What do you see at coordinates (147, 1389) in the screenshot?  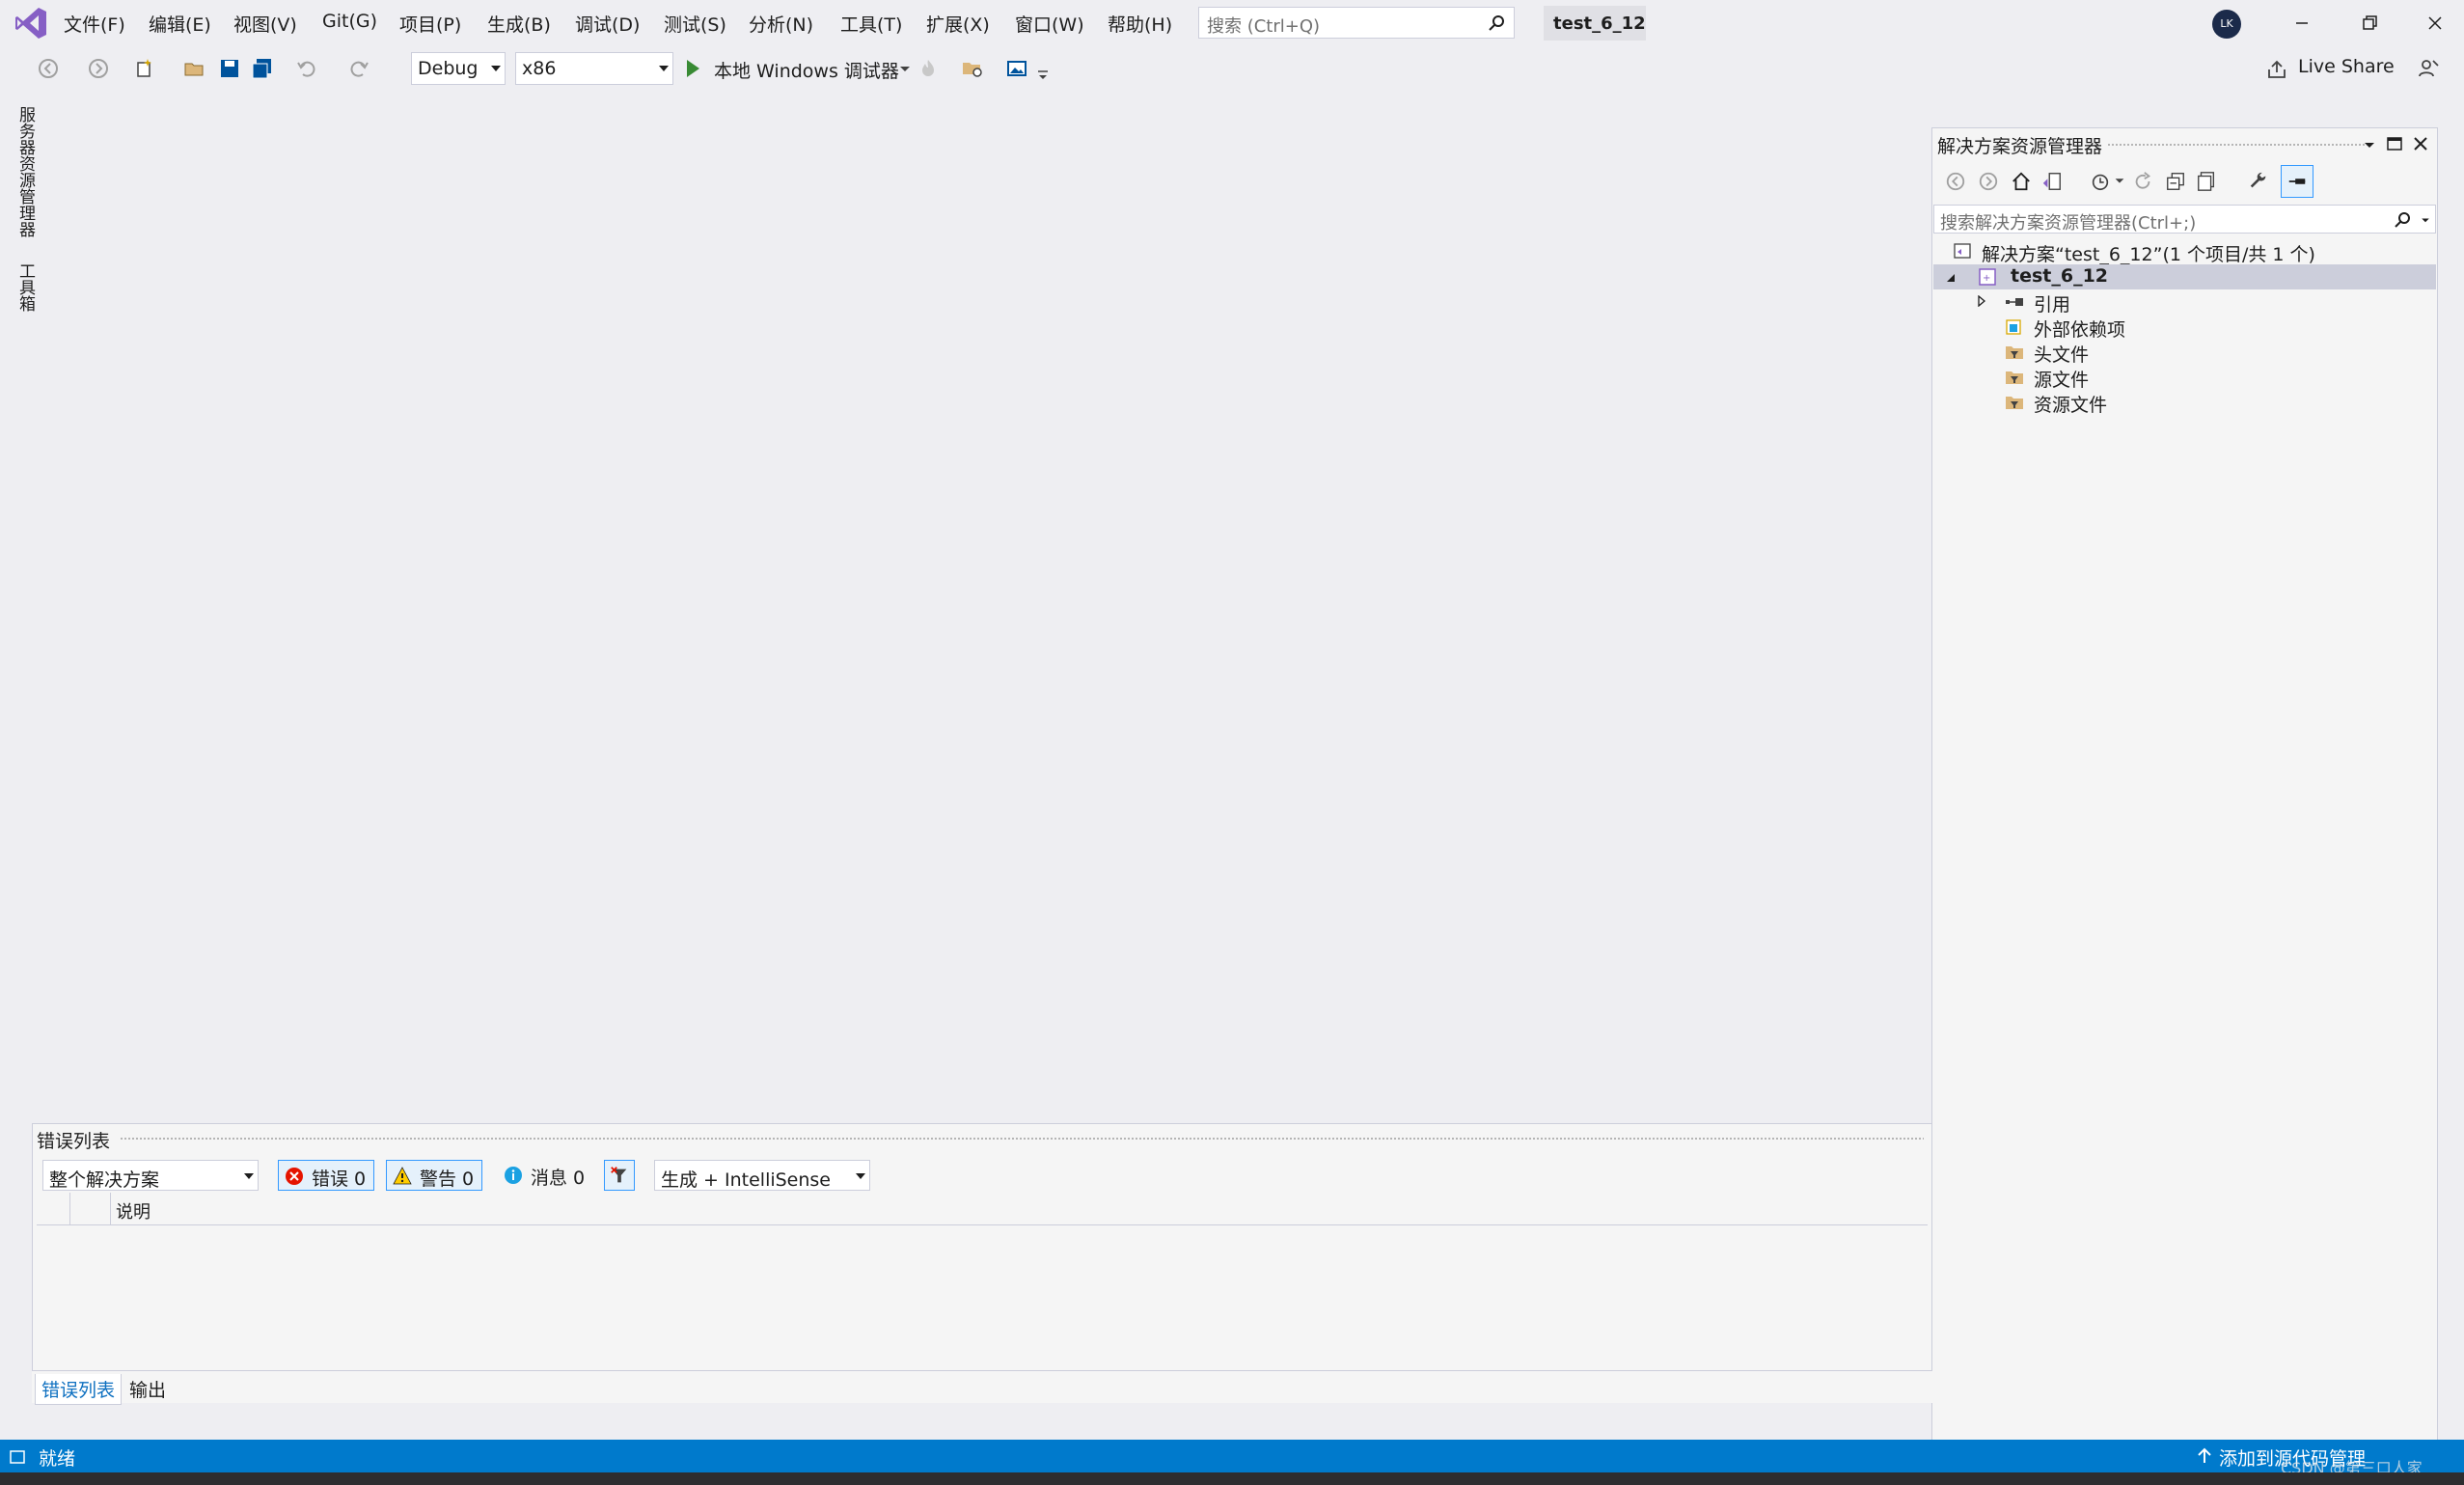 I see `tab-output: 输出` at bounding box center [147, 1389].